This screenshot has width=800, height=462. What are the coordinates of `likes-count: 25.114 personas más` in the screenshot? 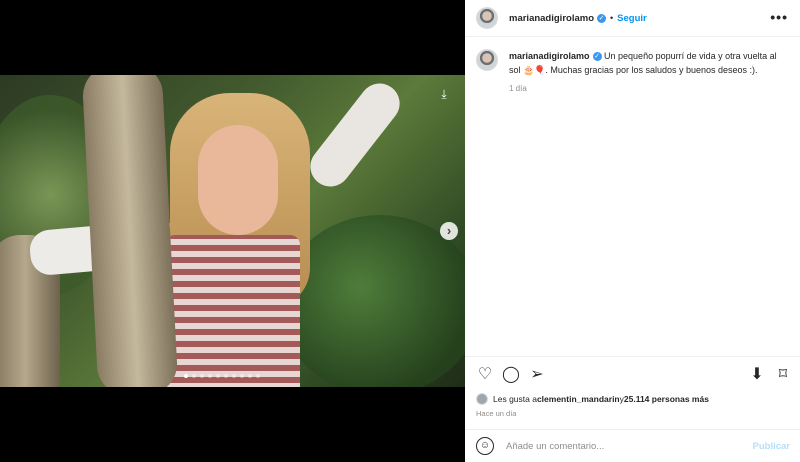 It's located at (666, 399).